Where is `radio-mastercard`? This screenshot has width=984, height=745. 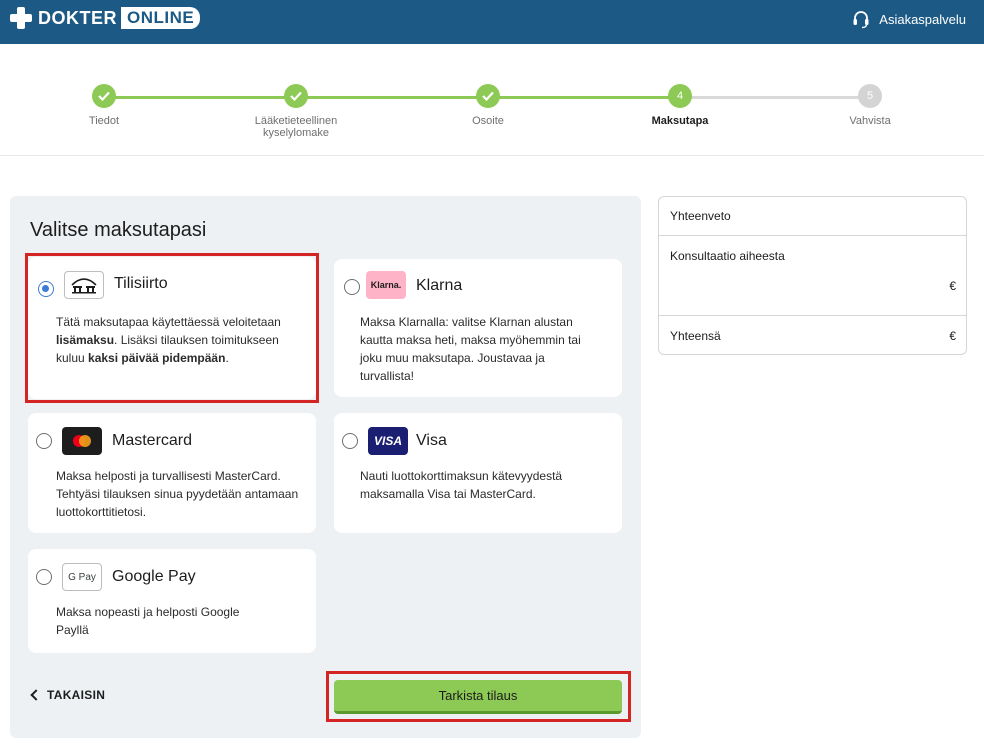 radio-mastercard is located at coordinates (44, 441).